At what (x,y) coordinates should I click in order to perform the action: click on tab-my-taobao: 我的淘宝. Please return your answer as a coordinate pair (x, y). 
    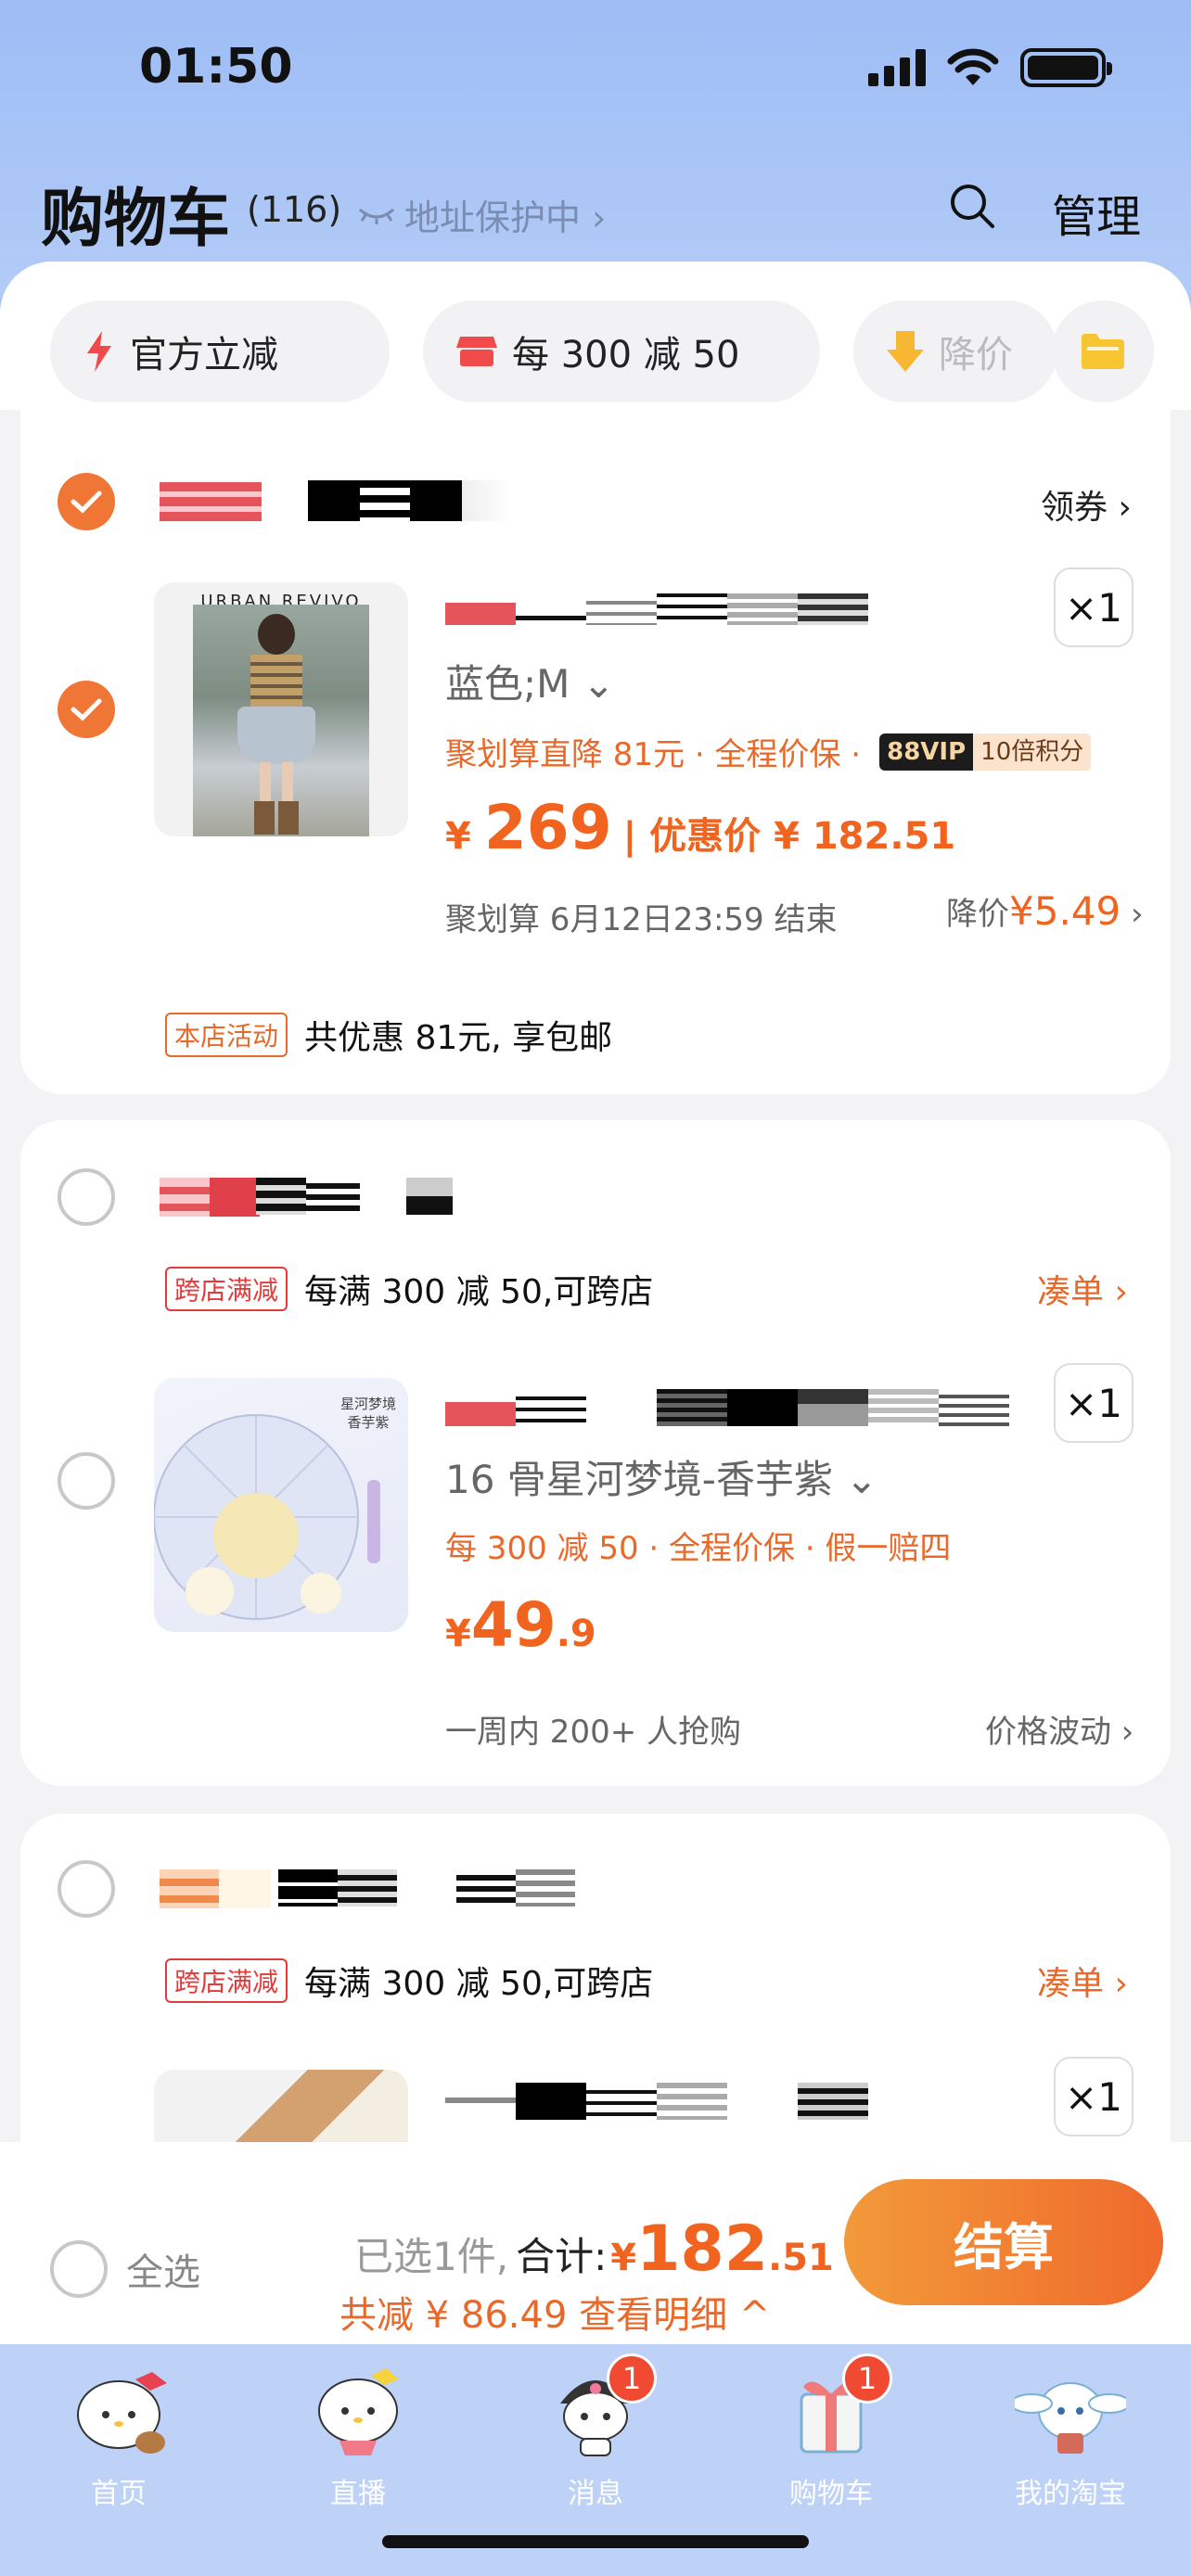
    Looking at the image, I should click on (1070, 2434).